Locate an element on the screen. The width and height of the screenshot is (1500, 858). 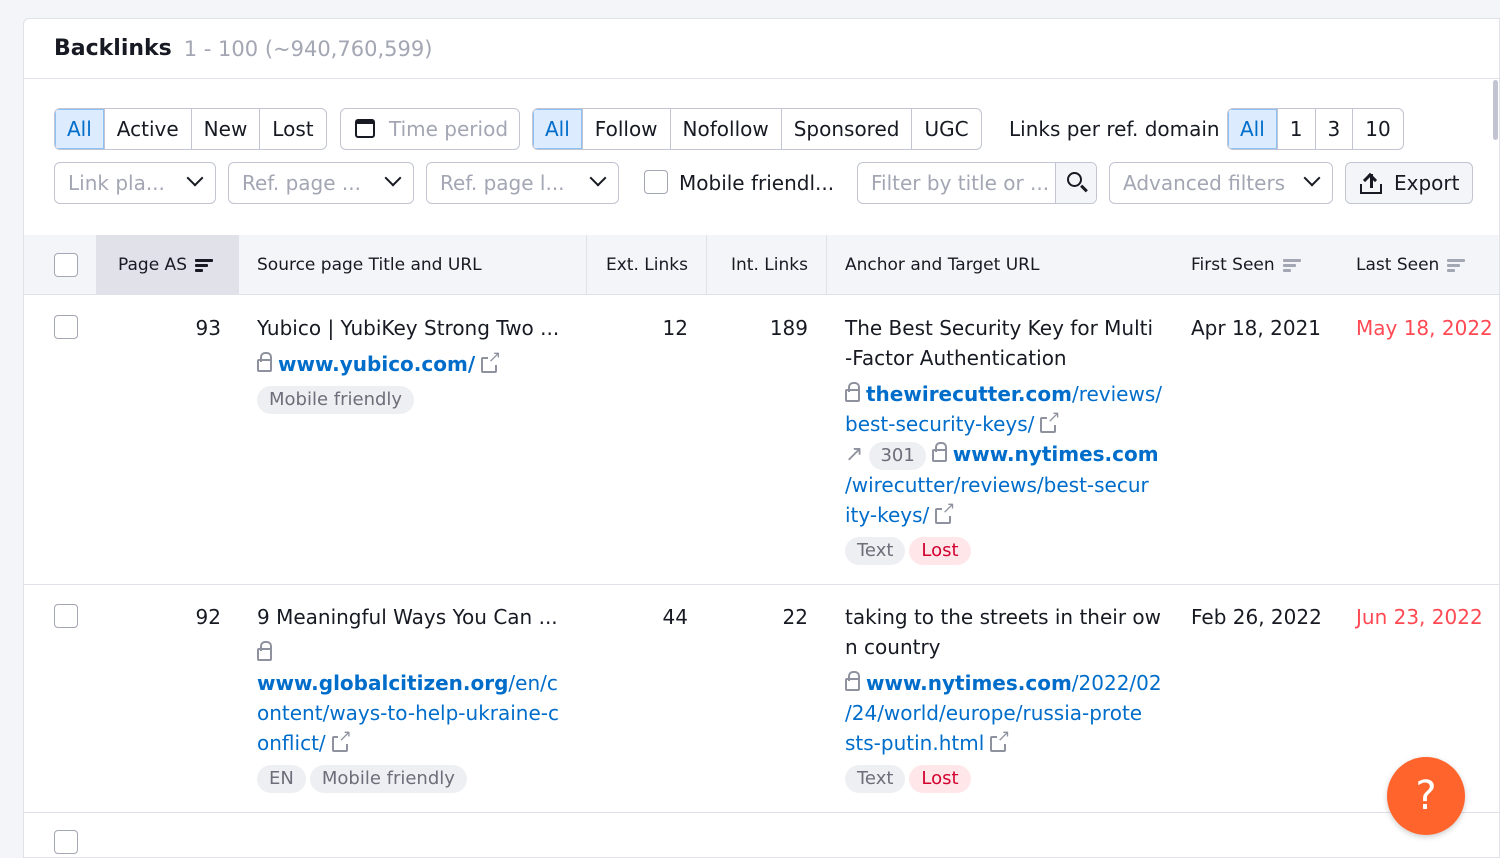
column-last-seen: Last Seen is located at coordinates (1411, 265).